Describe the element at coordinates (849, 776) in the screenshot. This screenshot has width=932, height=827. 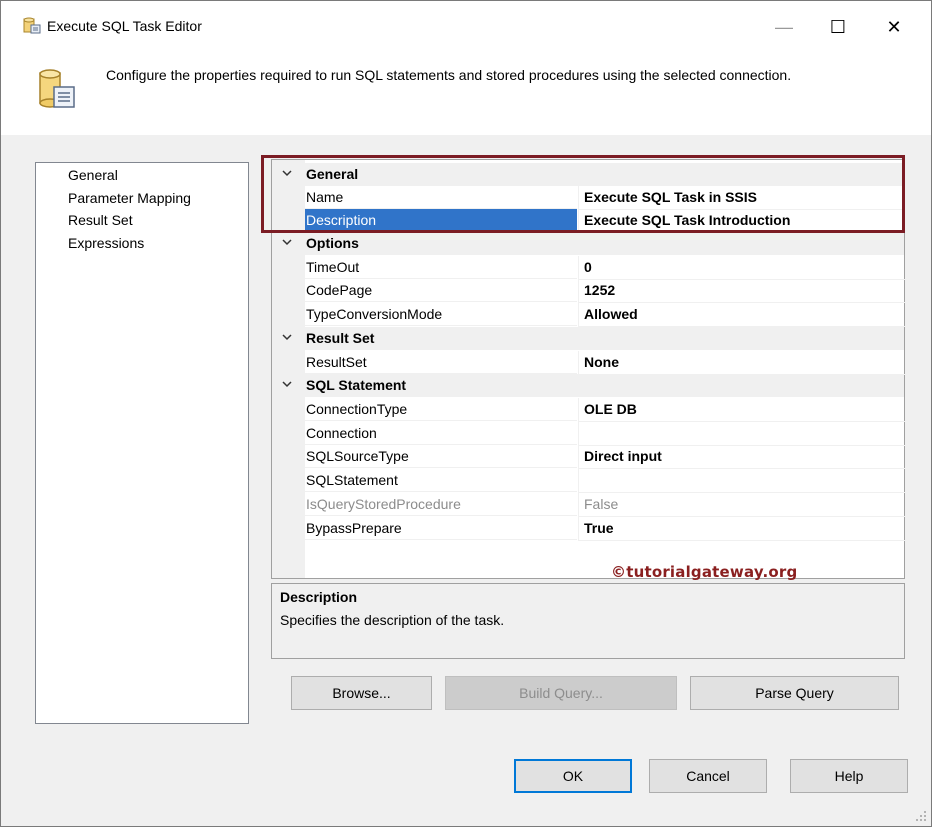
I see `help-button: Help` at that location.